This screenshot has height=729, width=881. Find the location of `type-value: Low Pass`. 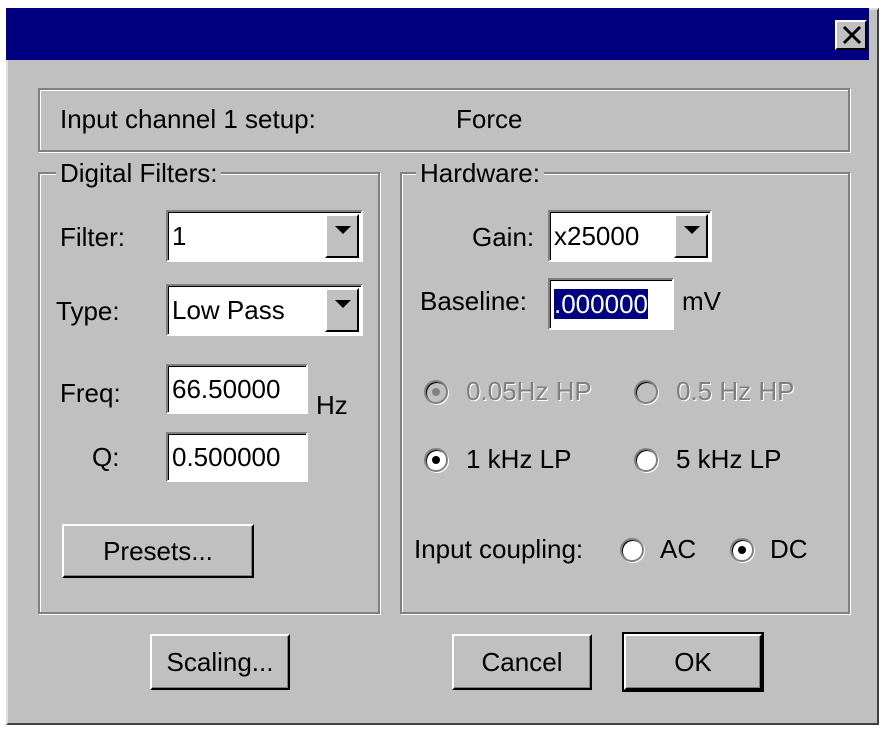

type-value: Low Pass is located at coordinates (228, 310).